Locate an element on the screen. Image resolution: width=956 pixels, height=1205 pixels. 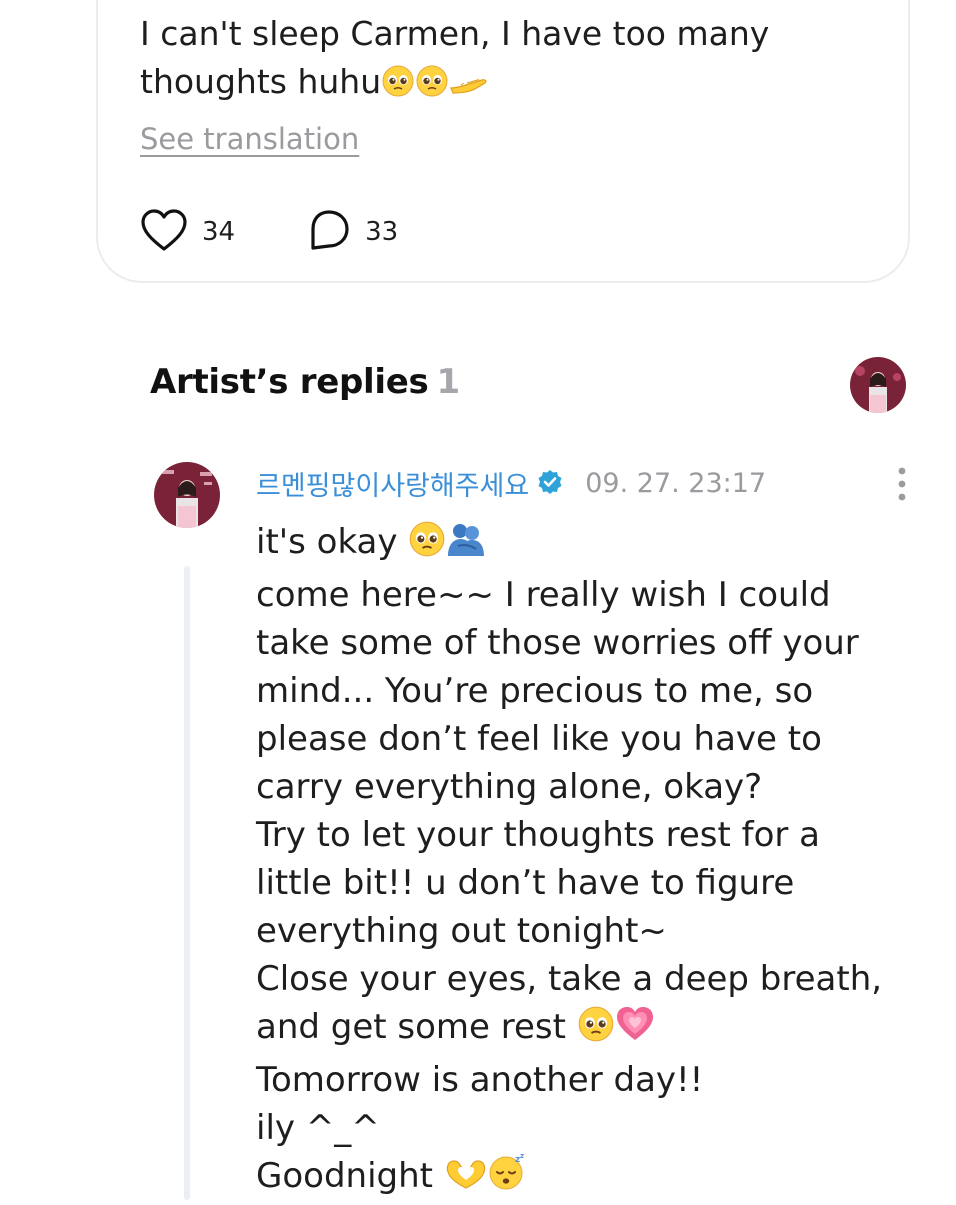
reply-line: it's okay is located at coordinates (596, 544).